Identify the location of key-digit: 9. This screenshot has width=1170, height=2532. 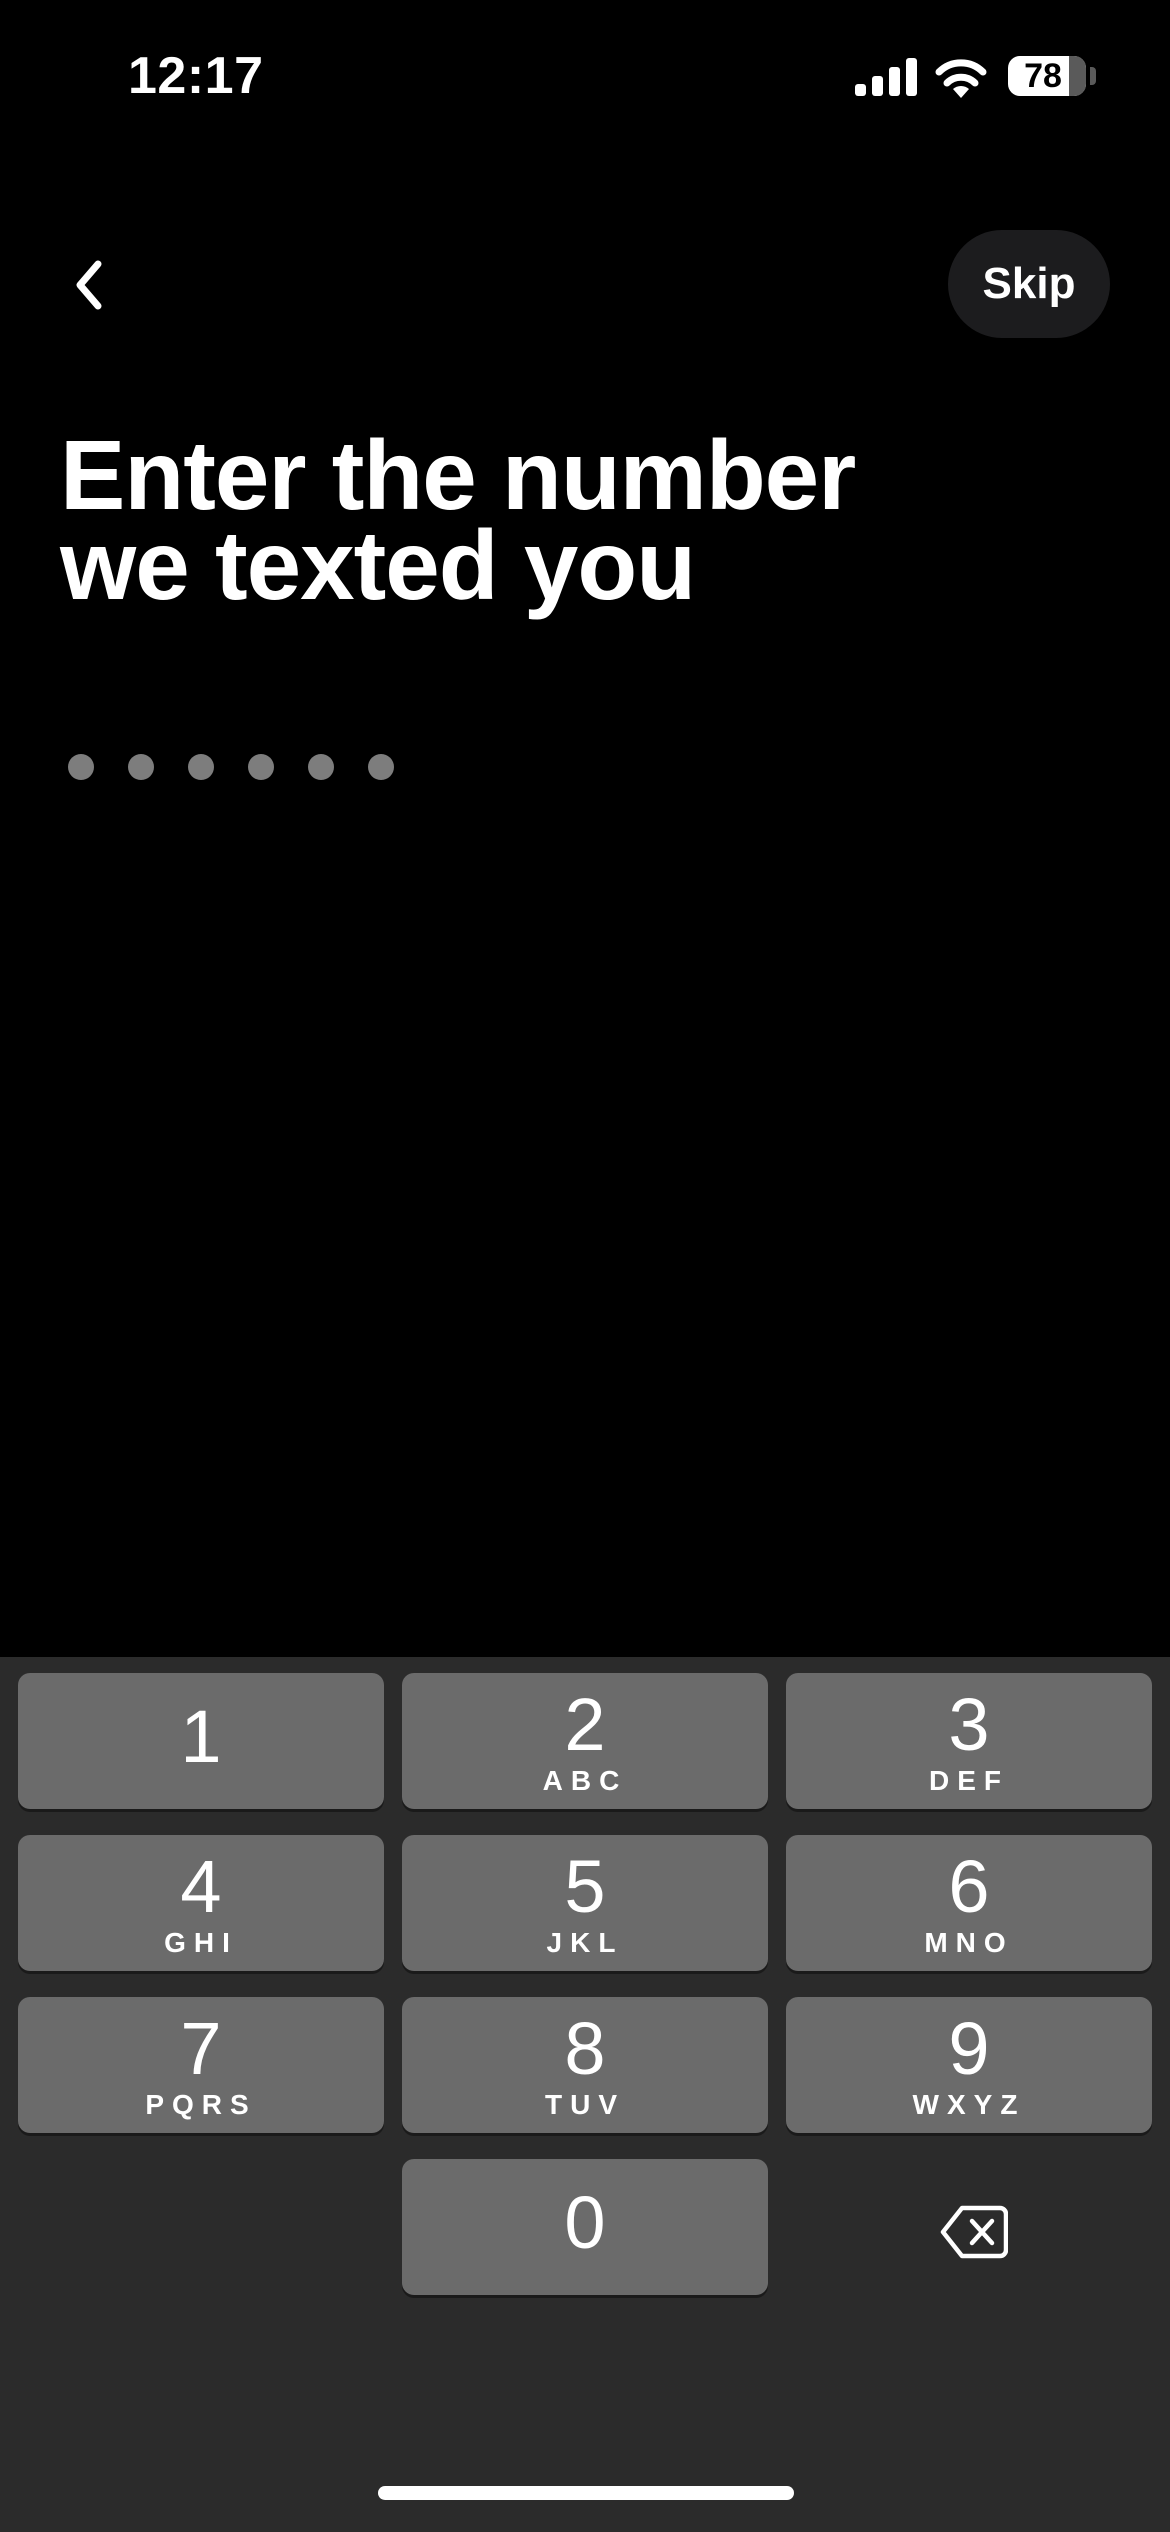
(969, 2048).